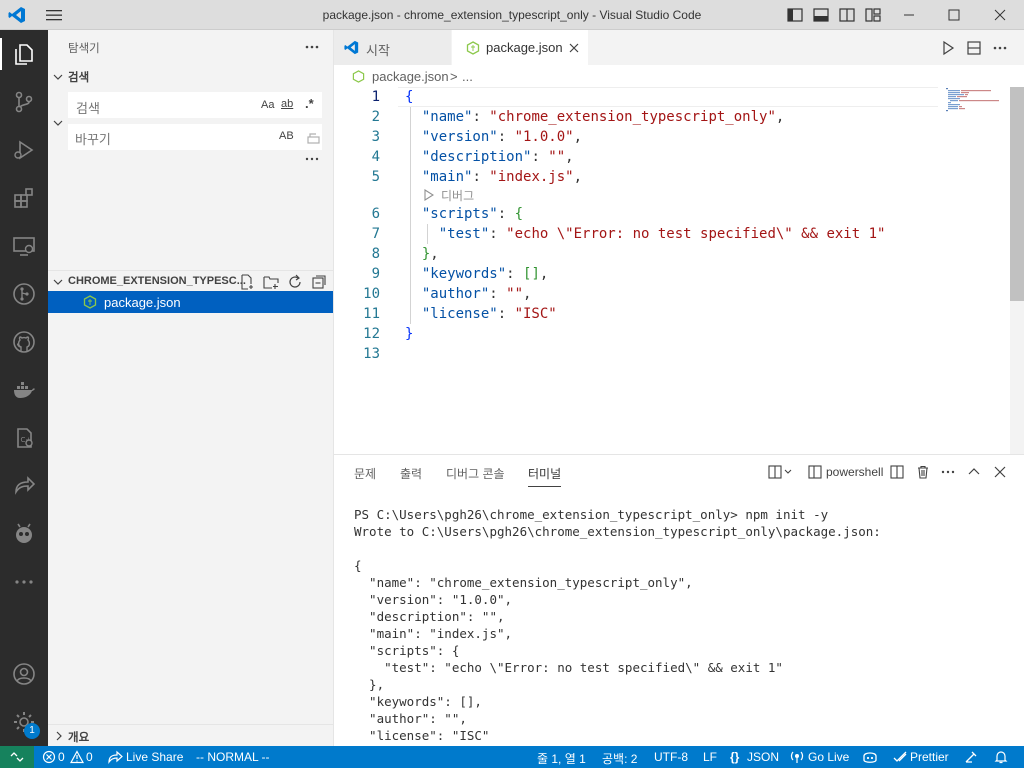 This screenshot has height=768, width=1024. I want to click on indentation: 공백: 2, so click(619, 758).